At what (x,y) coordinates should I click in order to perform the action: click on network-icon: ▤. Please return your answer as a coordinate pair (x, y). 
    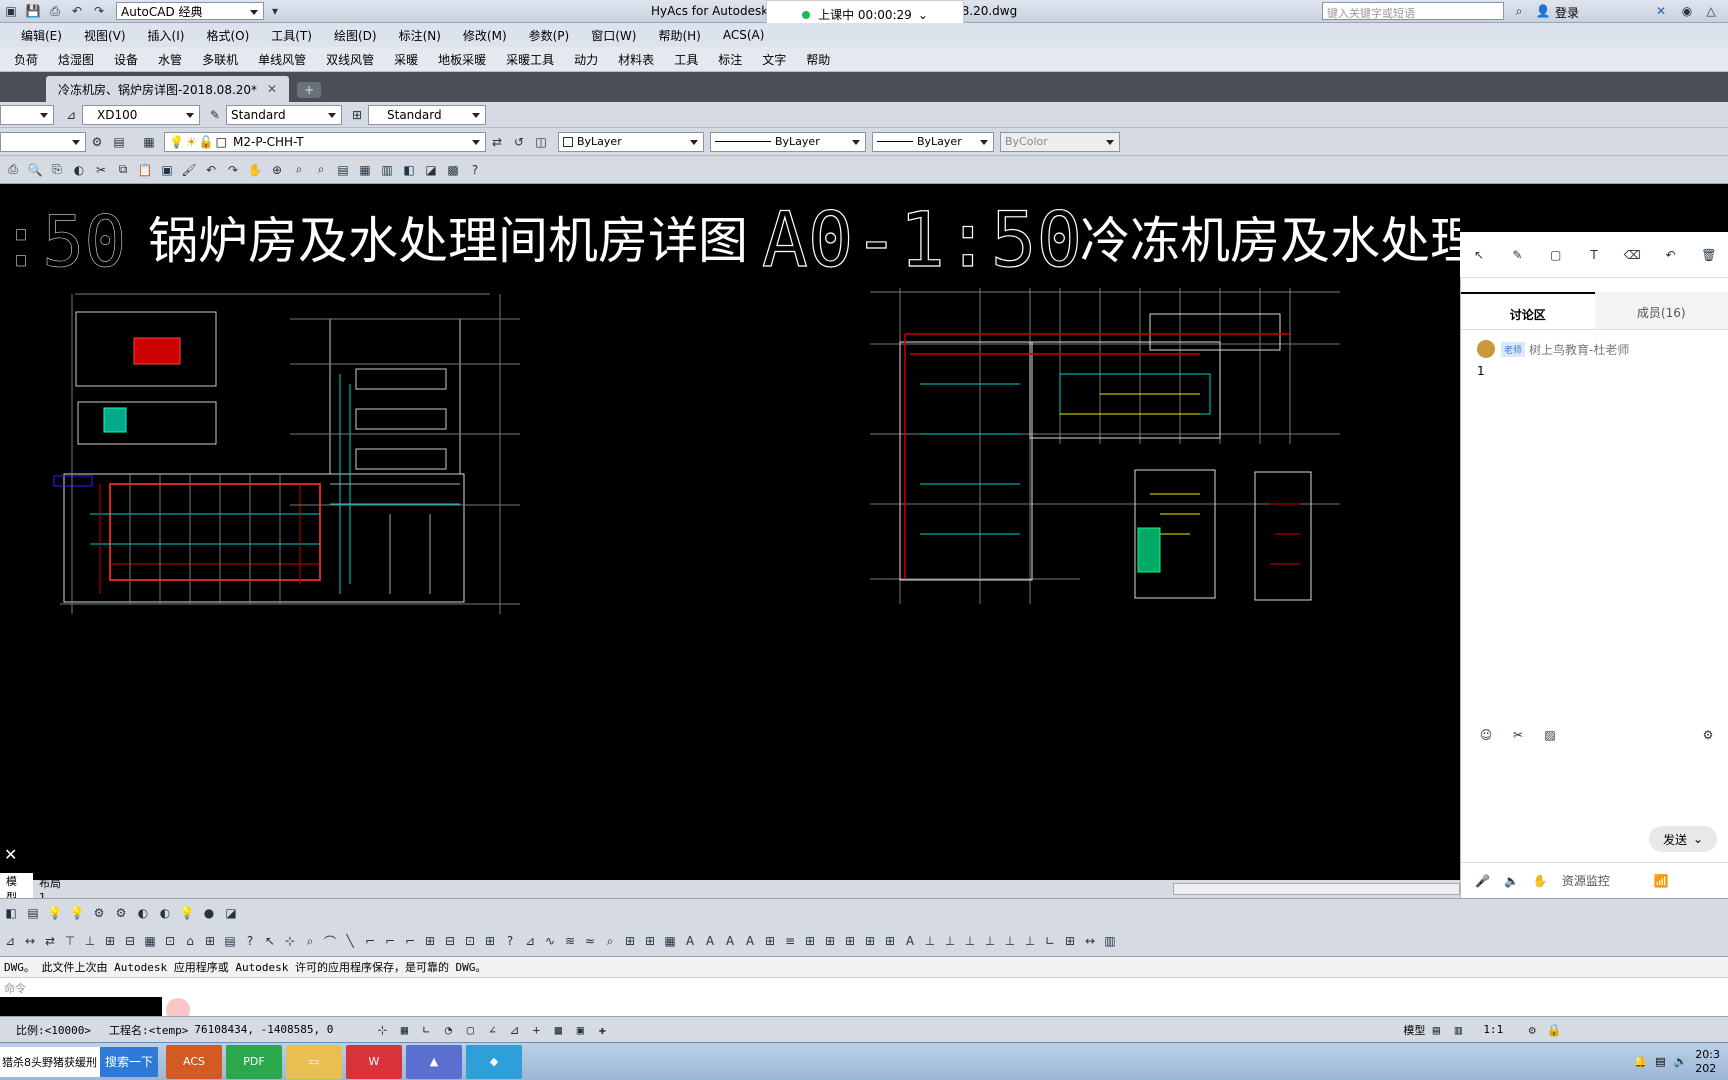
    Looking at the image, I should click on (1660, 1061).